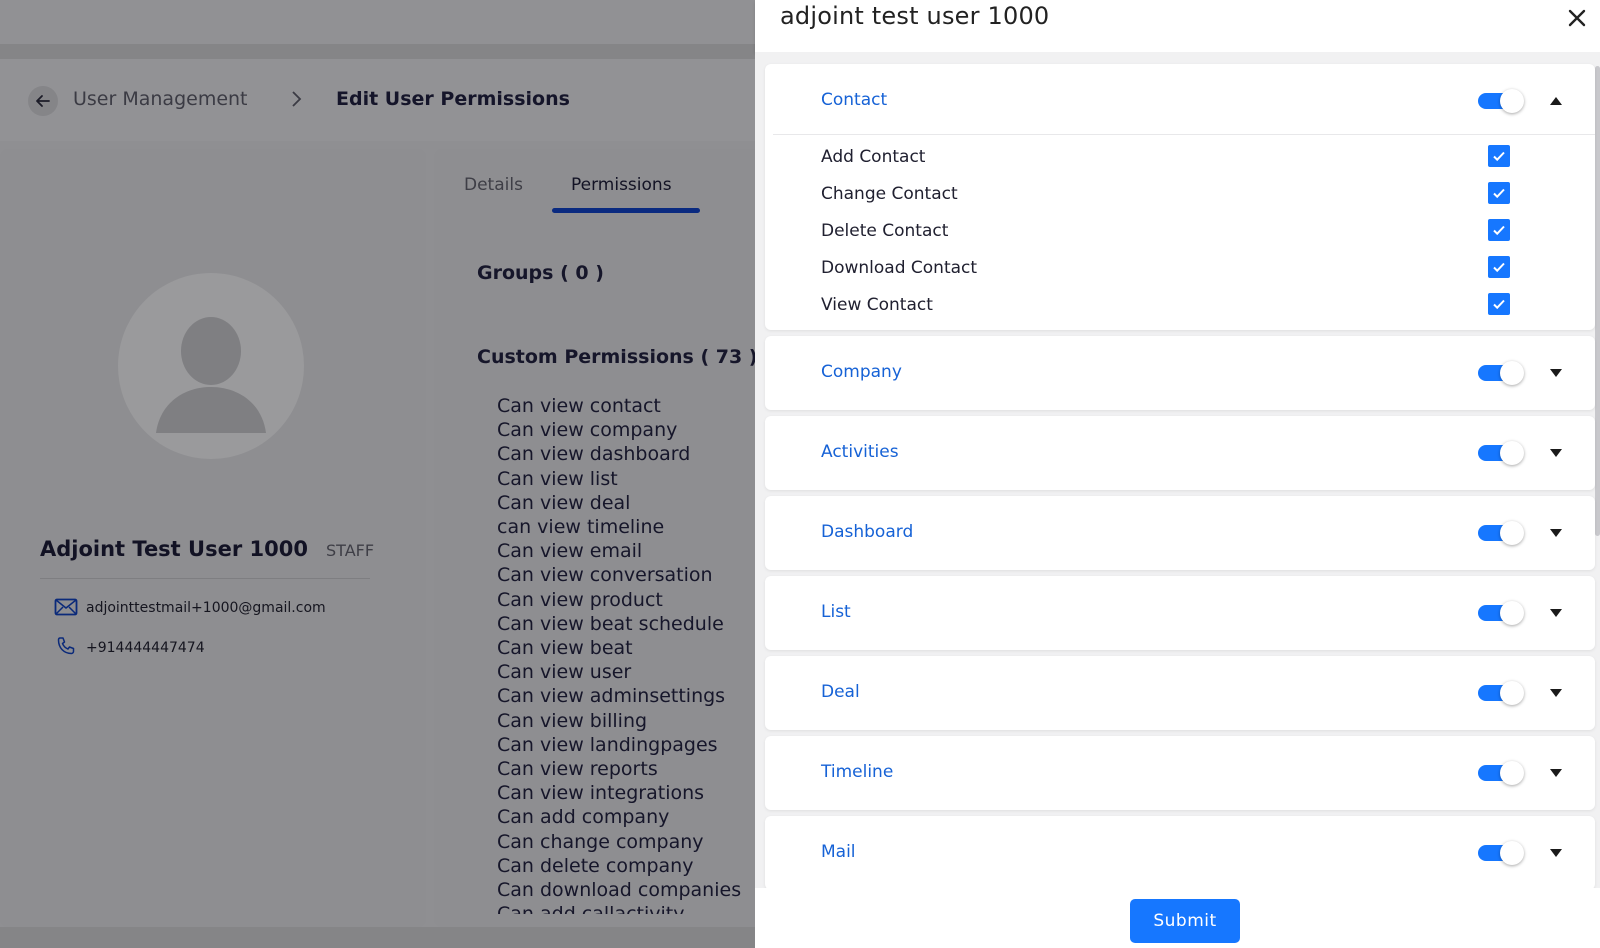 The width and height of the screenshot is (1600, 948). Describe the element at coordinates (899, 268) in the screenshot. I see `permission-label: Download Contact` at that location.